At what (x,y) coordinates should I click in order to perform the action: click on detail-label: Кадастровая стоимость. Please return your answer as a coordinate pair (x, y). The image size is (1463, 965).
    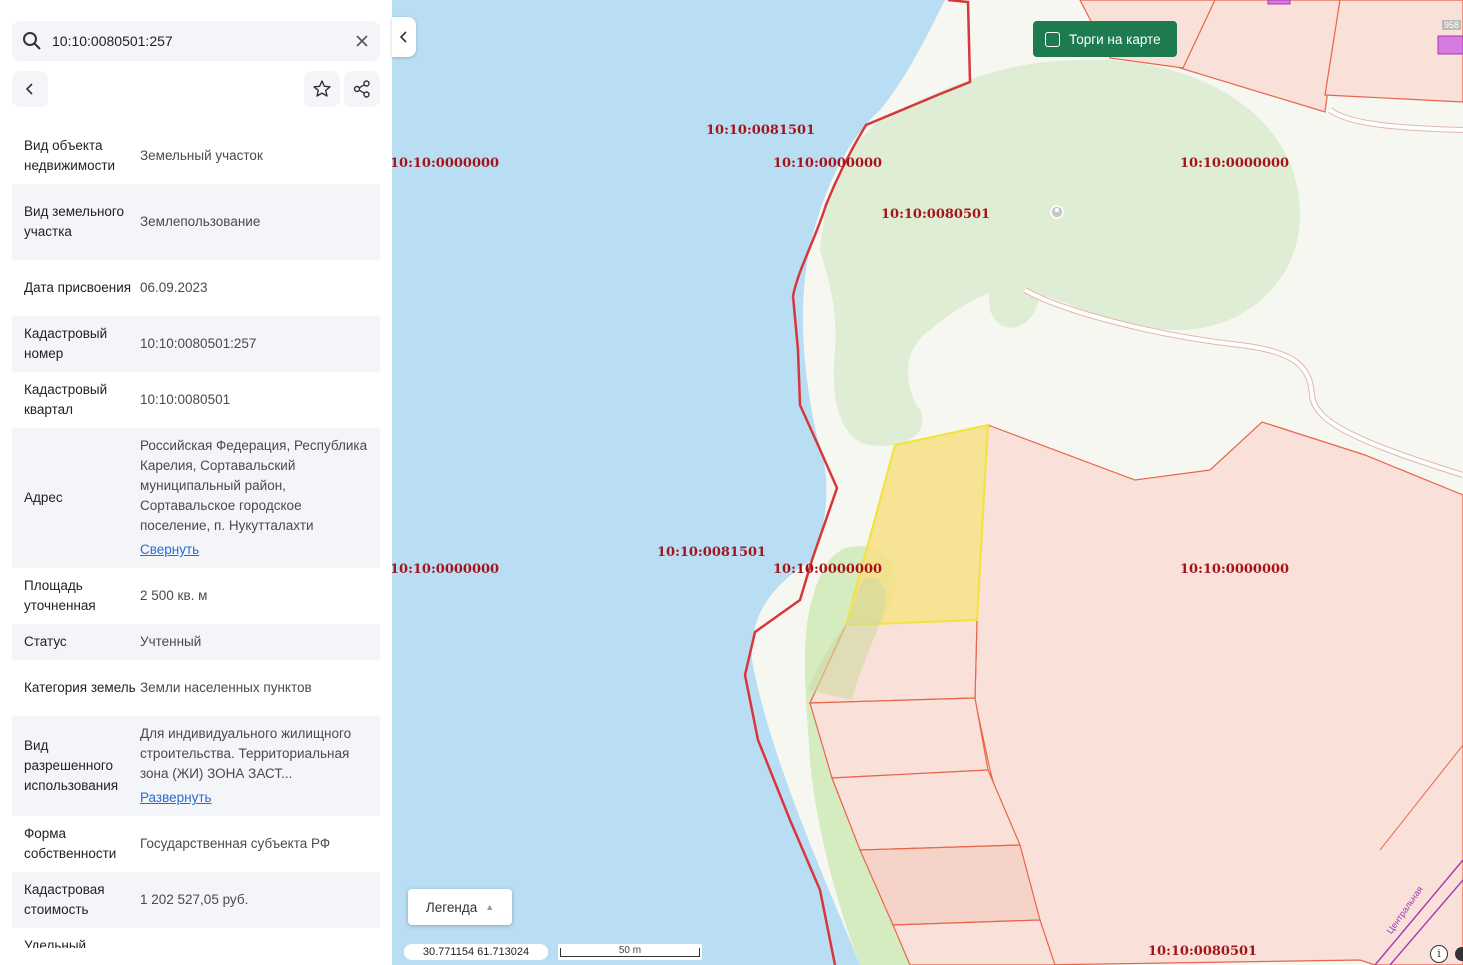
    Looking at the image, I should click on (64, 899).